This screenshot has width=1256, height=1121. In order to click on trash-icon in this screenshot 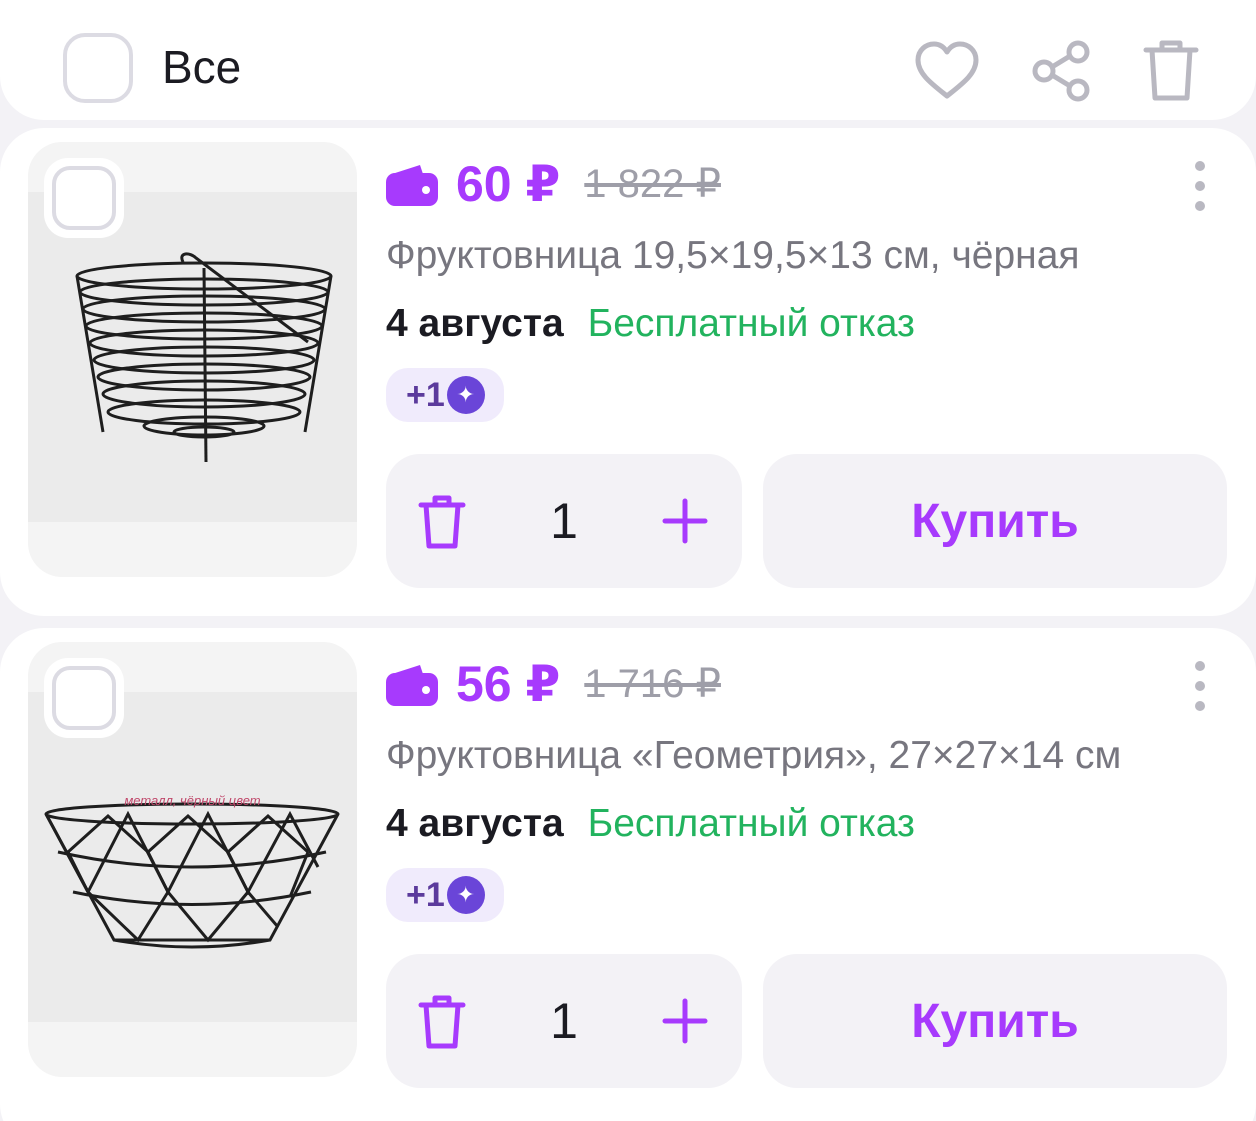, I will do `click(1171, 71)`.